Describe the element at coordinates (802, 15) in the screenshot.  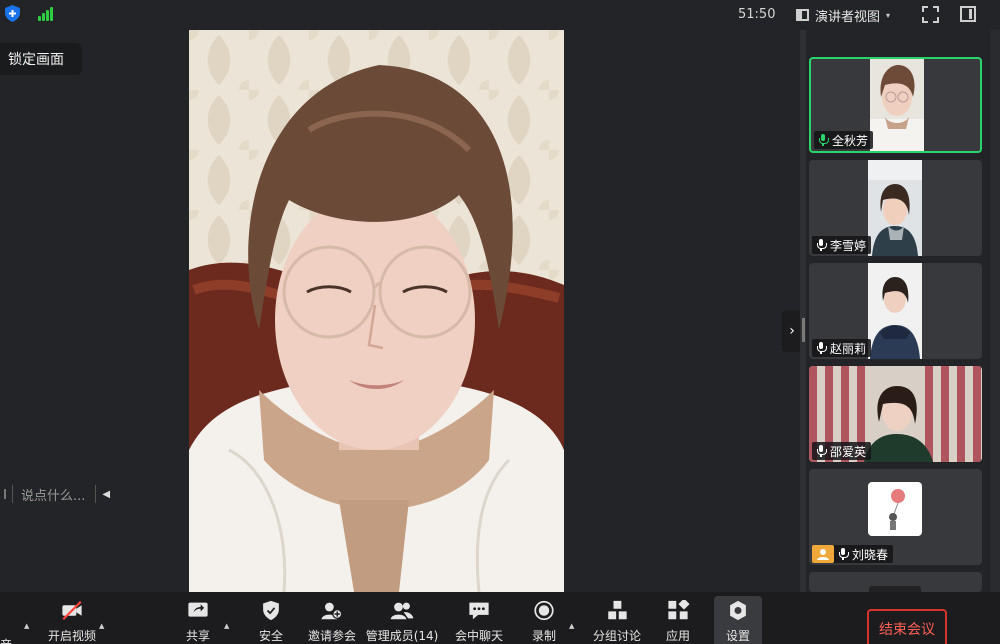
I see `speaker-view-icon` at that location.